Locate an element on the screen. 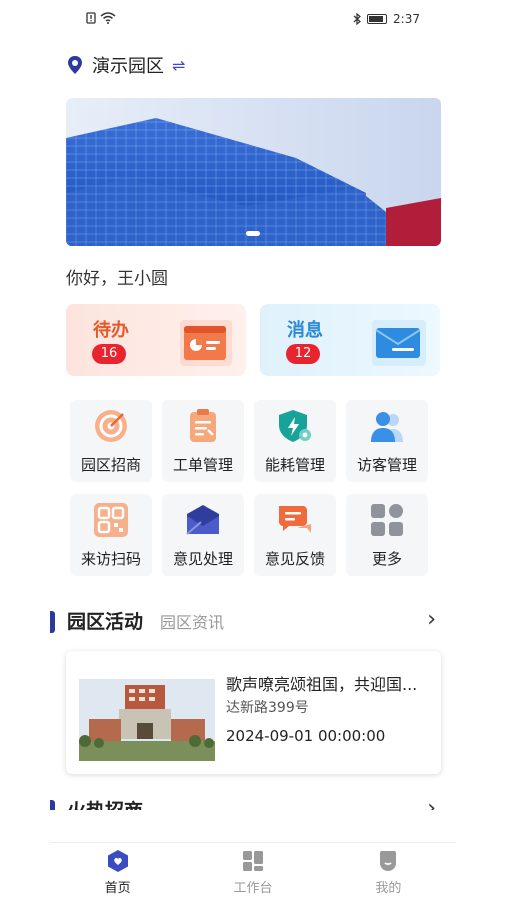  banner-building-image is located at coordinates (253, 172).